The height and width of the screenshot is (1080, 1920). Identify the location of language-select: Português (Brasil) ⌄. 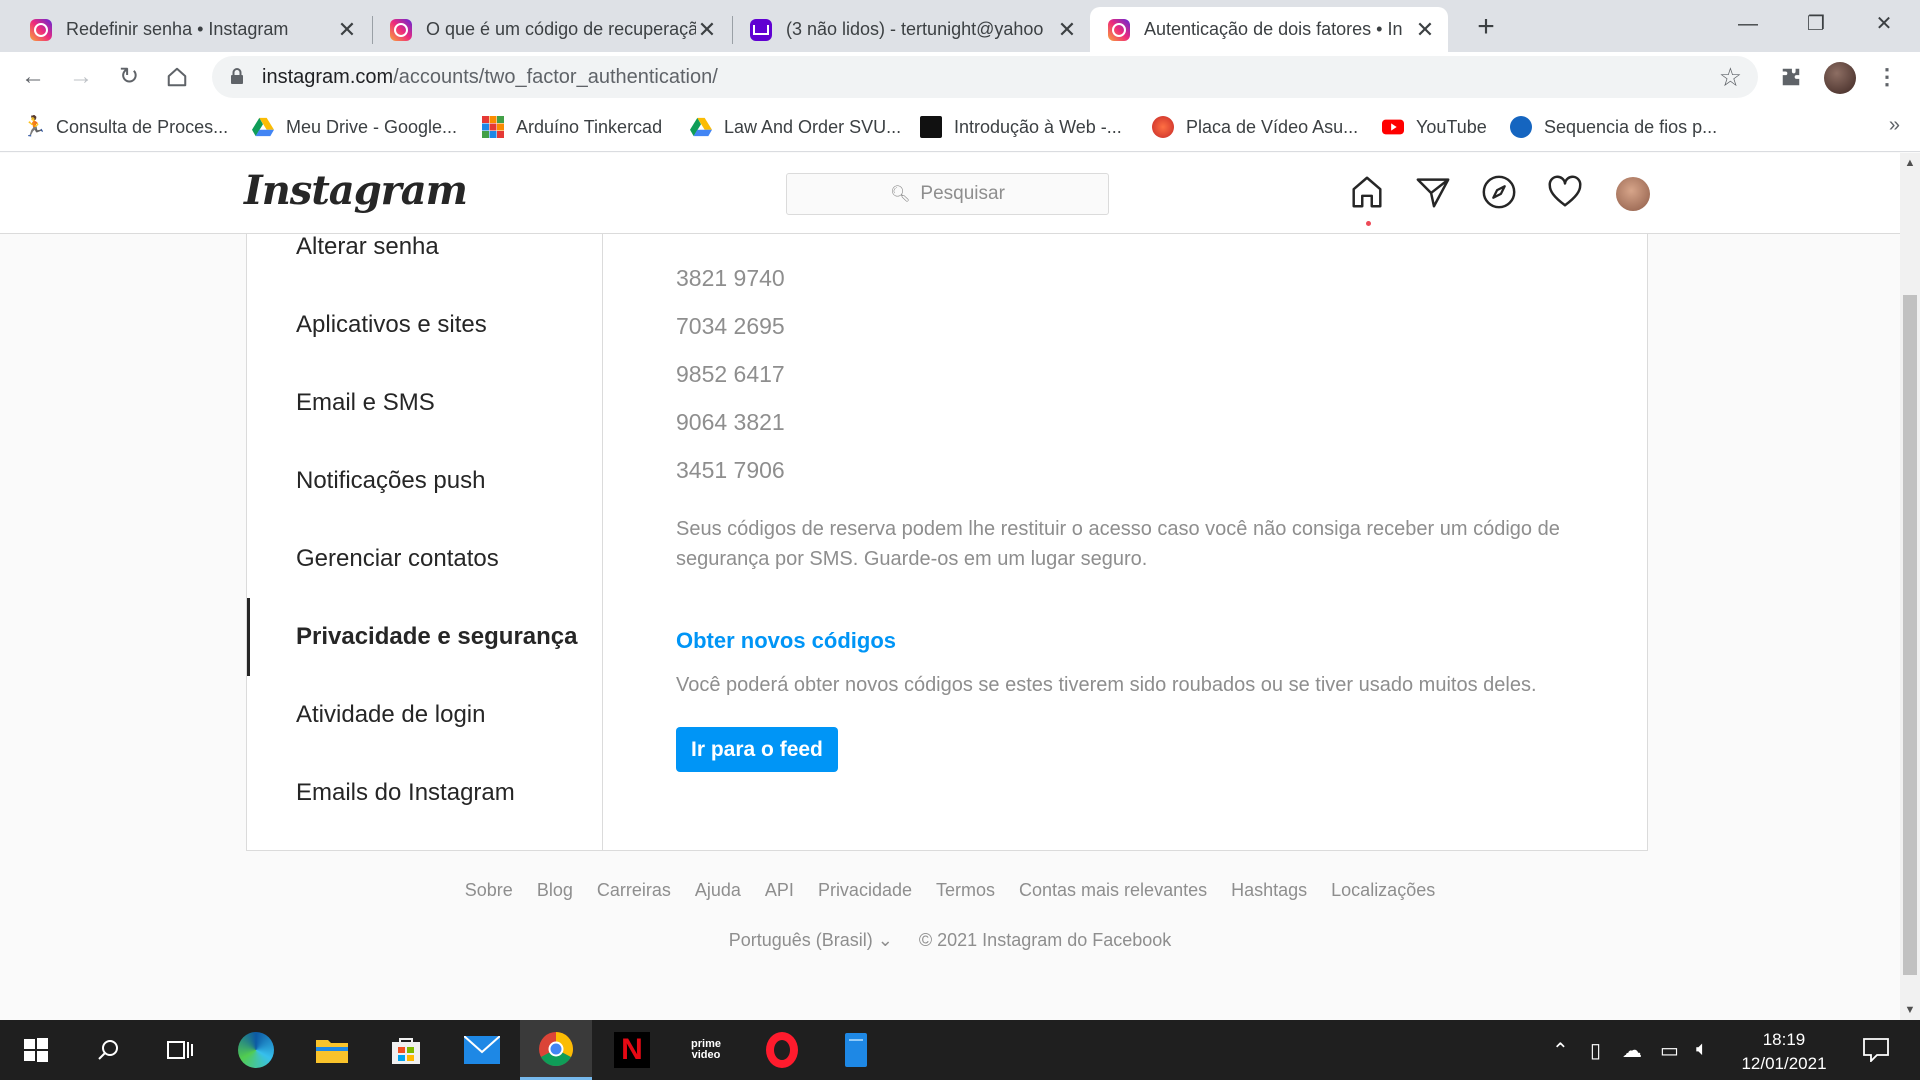
(811, 940).